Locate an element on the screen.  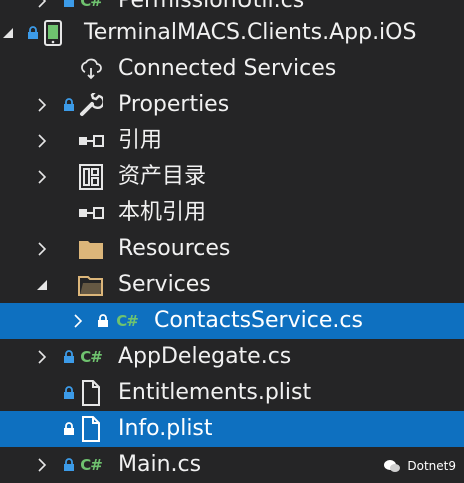
tree-item-label: AppDelegate.cs is located at coordinates (205, 356).